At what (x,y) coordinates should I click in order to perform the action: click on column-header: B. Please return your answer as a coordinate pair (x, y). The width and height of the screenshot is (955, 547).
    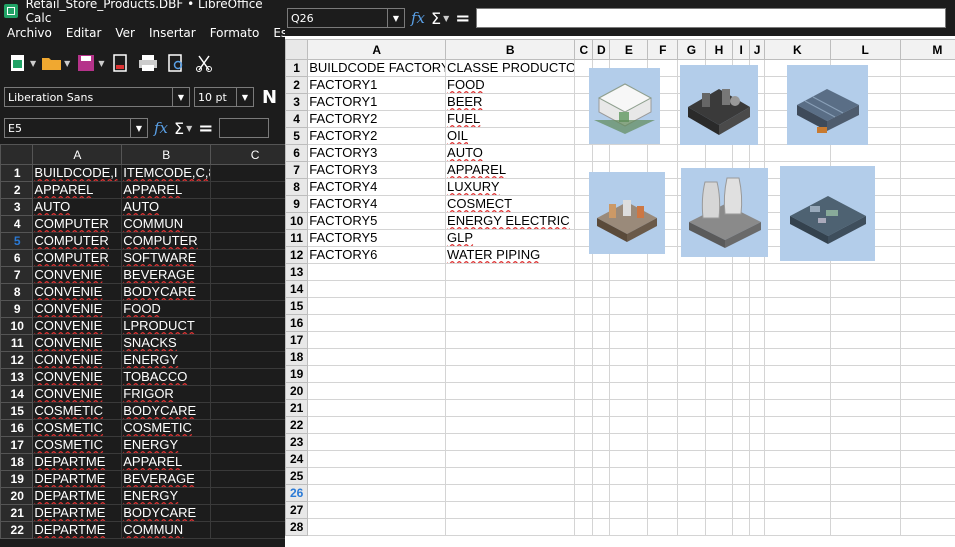
    Looking at the image, I should click on (166, 154).